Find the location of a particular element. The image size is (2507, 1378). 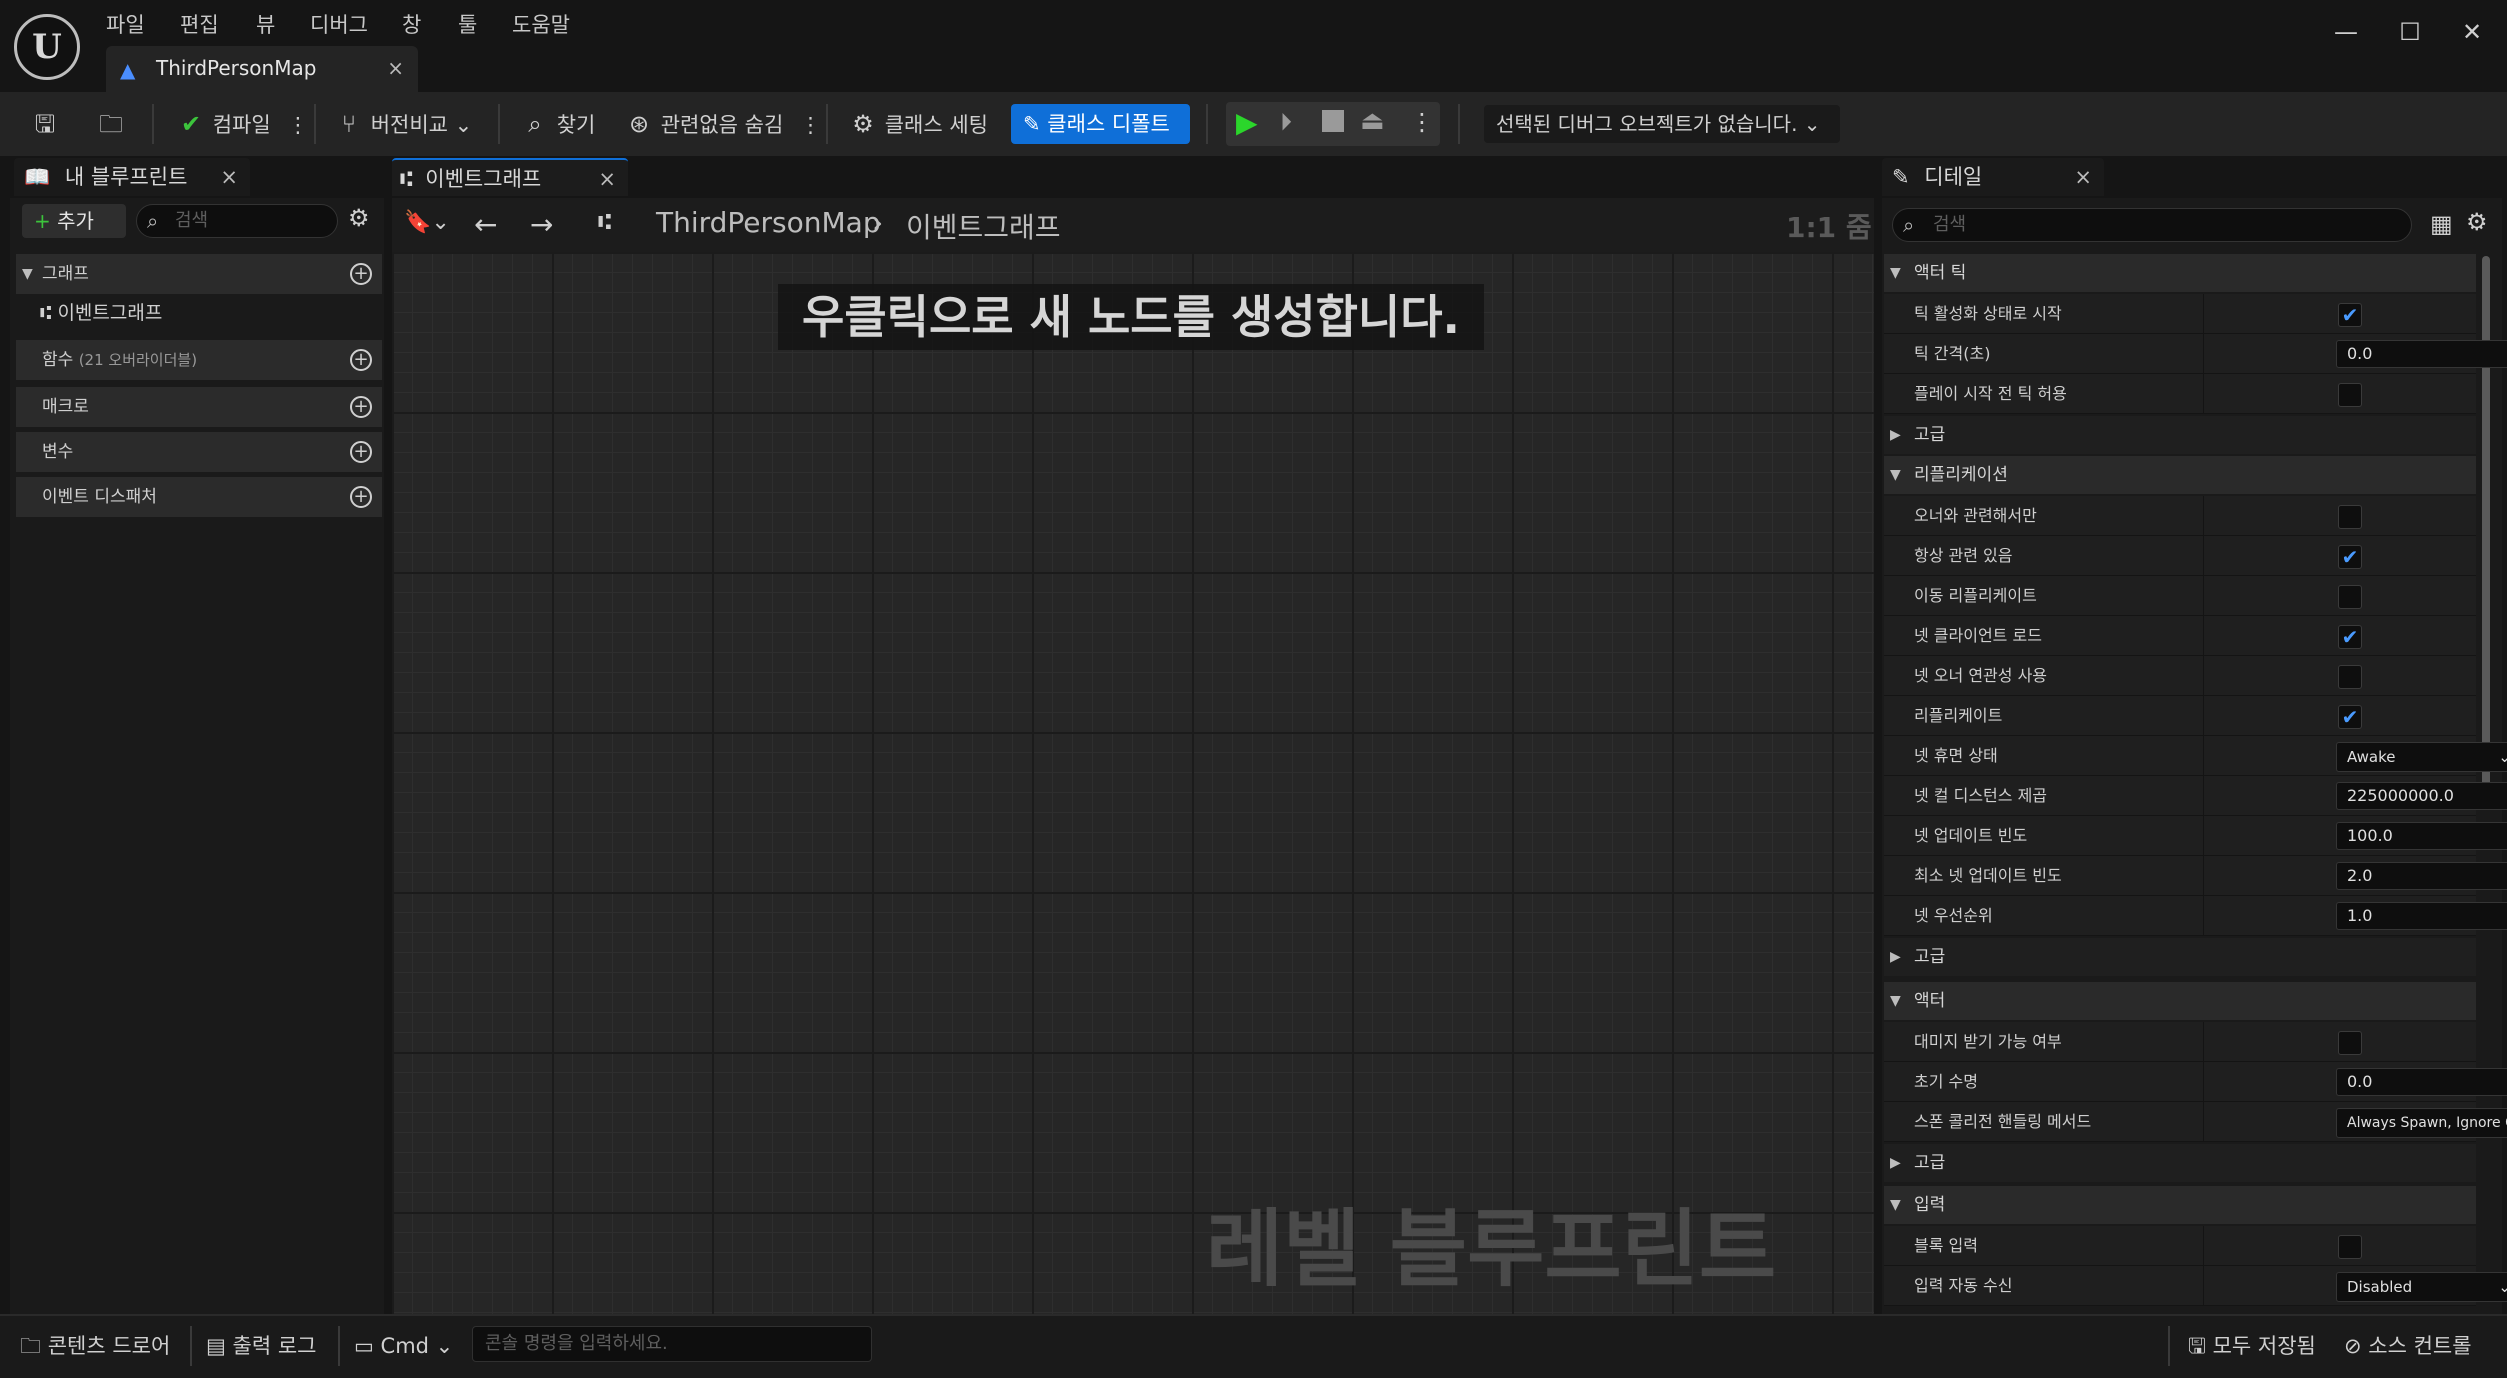

source-control-button: ⊘ 소스 컨트롤 is located at coordinates (2408, 1346).